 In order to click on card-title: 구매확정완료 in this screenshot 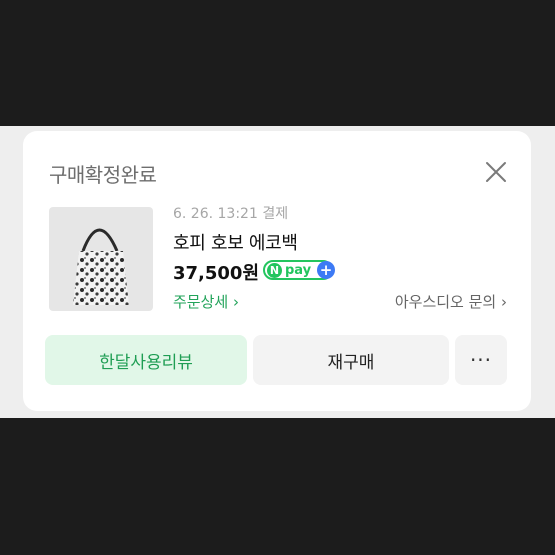, I will do `click(103, 175)`.